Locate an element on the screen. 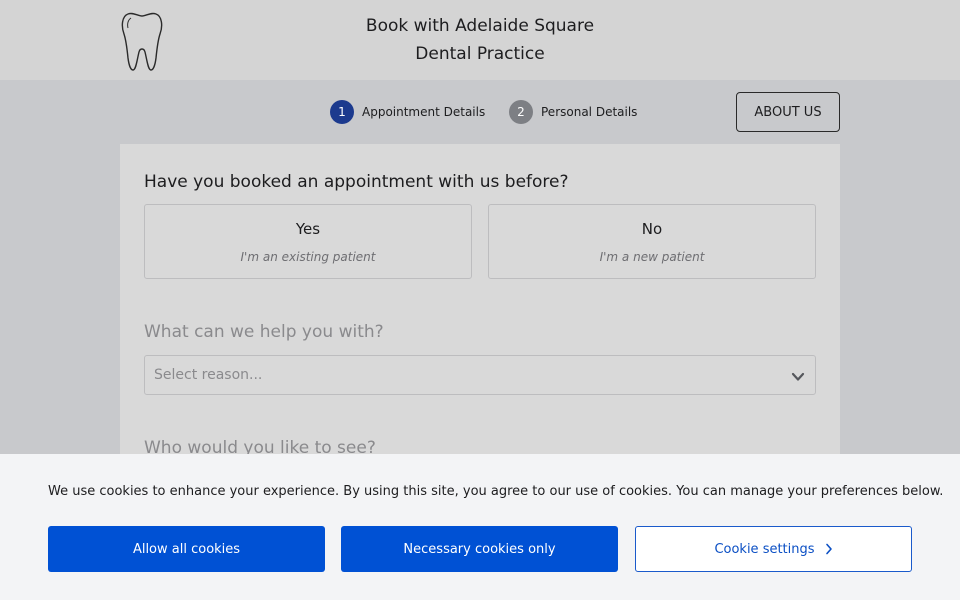 The height and width of the screenshot is (600, 960). choice-title: Yes is located at coordinates (308, 229).